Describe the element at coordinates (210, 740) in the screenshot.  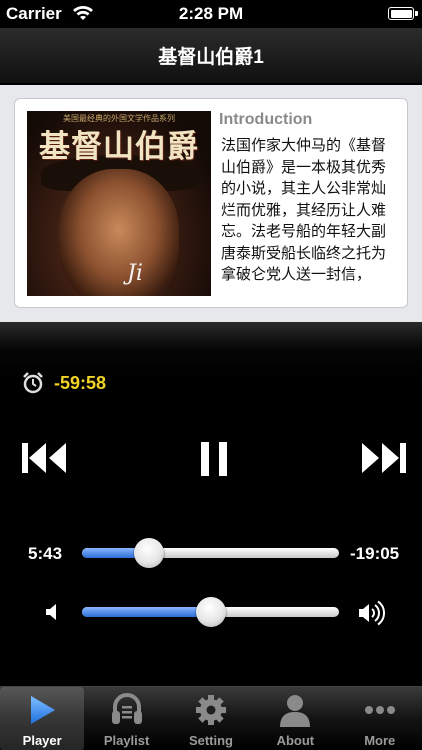
I see `tab-label: Setting` at that location.